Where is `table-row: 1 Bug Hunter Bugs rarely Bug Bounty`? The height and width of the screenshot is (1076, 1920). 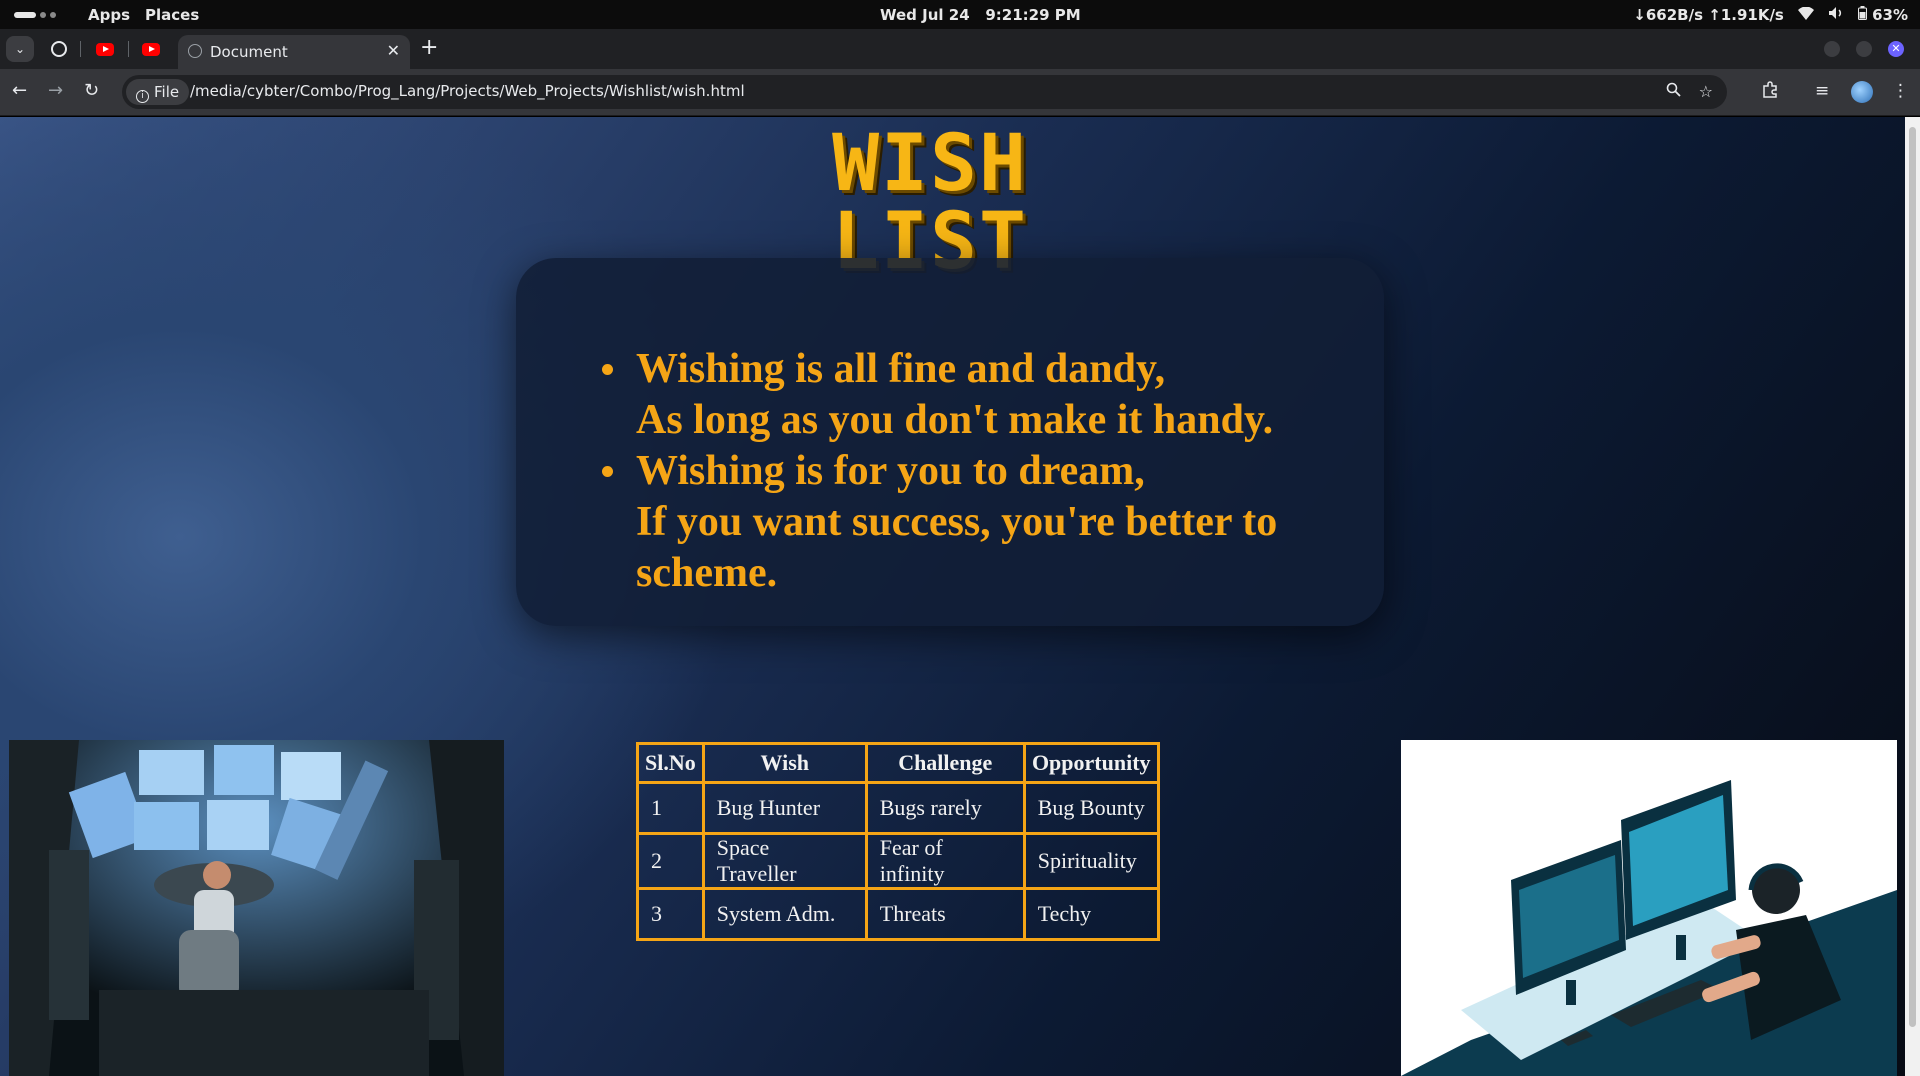
table-row: 1 Bug Hunter Bugs rarely Bug Bounty is located at coordinates (898, 808).